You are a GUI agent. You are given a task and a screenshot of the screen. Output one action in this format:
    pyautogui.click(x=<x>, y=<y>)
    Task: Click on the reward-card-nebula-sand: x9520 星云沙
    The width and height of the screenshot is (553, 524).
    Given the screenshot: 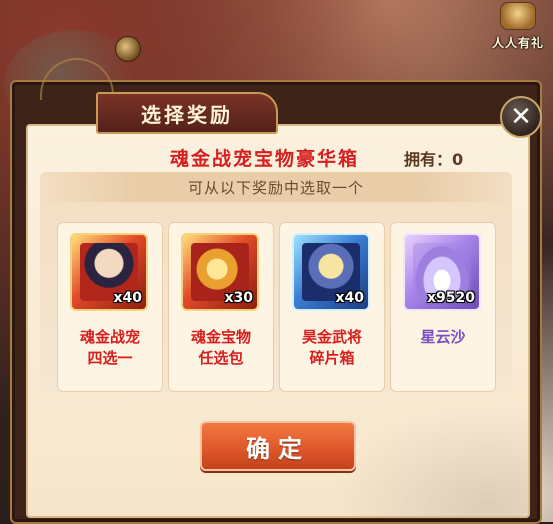 What is the action you would take?
    pyautogui.click(x=443, y=307)
    